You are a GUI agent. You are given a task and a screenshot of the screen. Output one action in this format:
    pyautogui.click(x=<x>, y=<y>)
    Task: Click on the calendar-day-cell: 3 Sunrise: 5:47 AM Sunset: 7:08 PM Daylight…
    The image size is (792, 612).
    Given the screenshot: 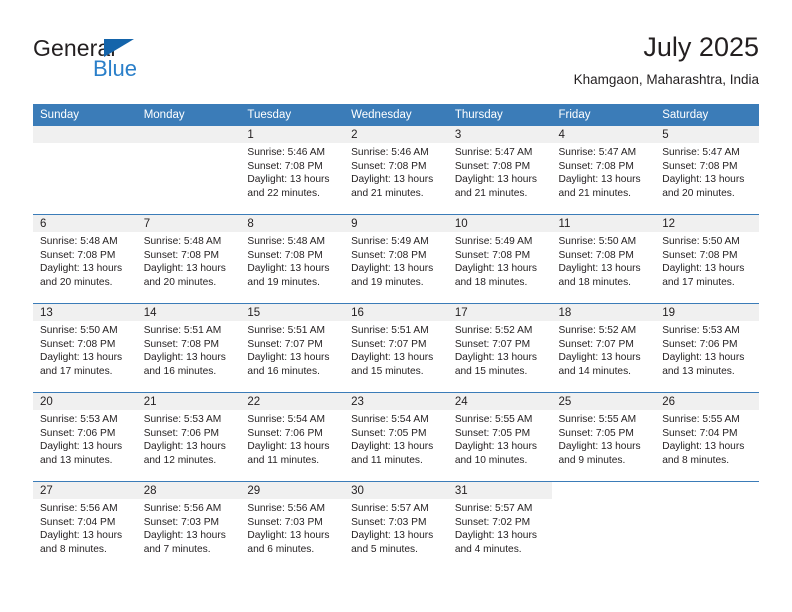 What is the action you would take?
    pyautogui.click(x=499, y=170)
    